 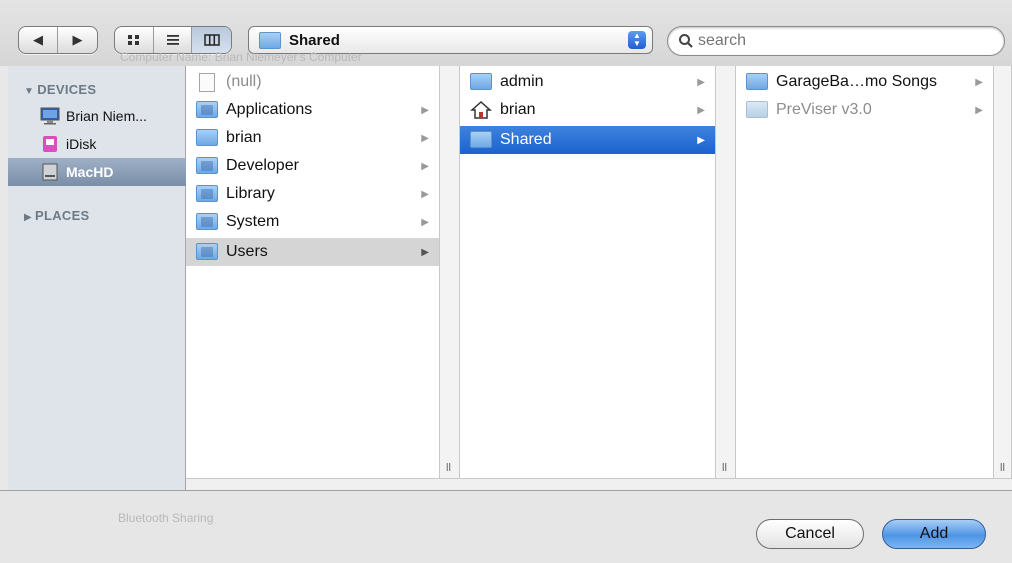 What do you see at coordinates (207, 166) in the screenshot?
I see `folder-developer-icon` at bounding box center [207, 166].